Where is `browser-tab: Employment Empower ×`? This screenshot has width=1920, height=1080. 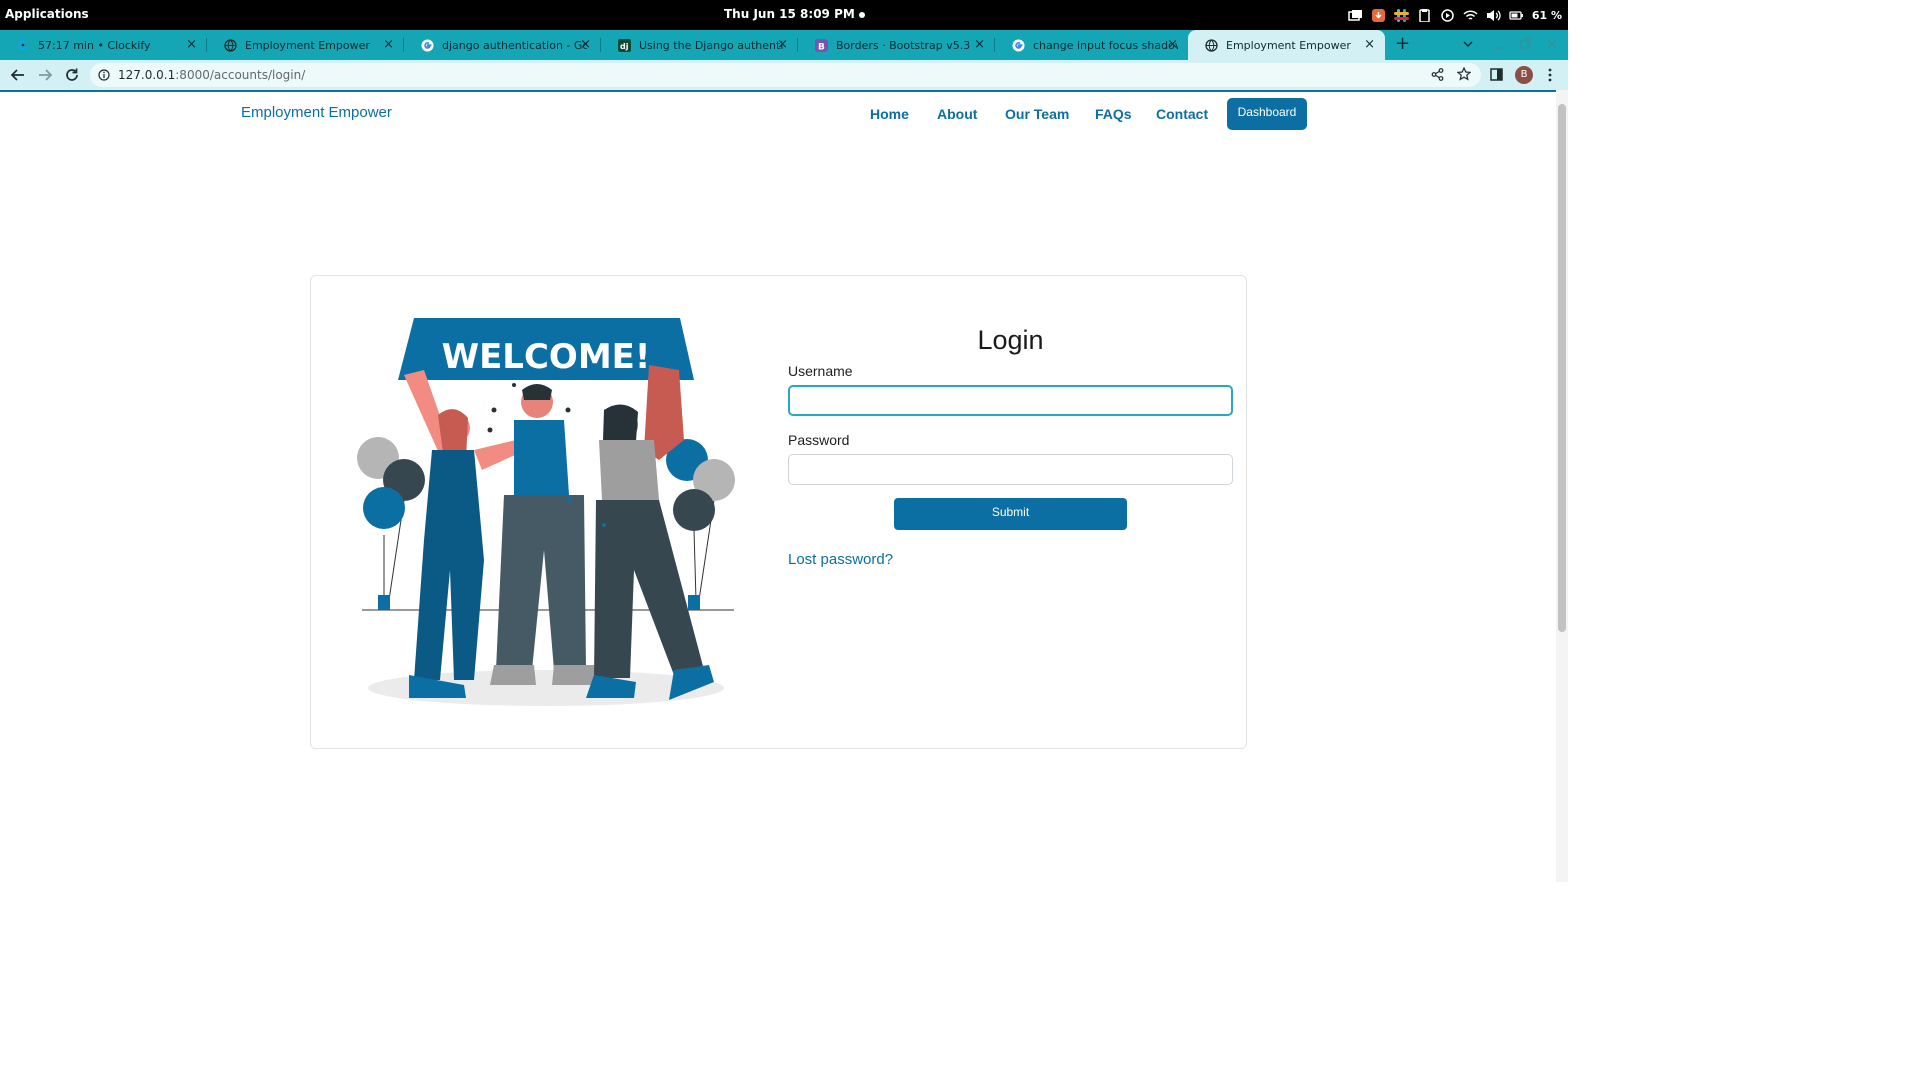
browser-tab: Employment Empower × is located at coordinates (305, 45).